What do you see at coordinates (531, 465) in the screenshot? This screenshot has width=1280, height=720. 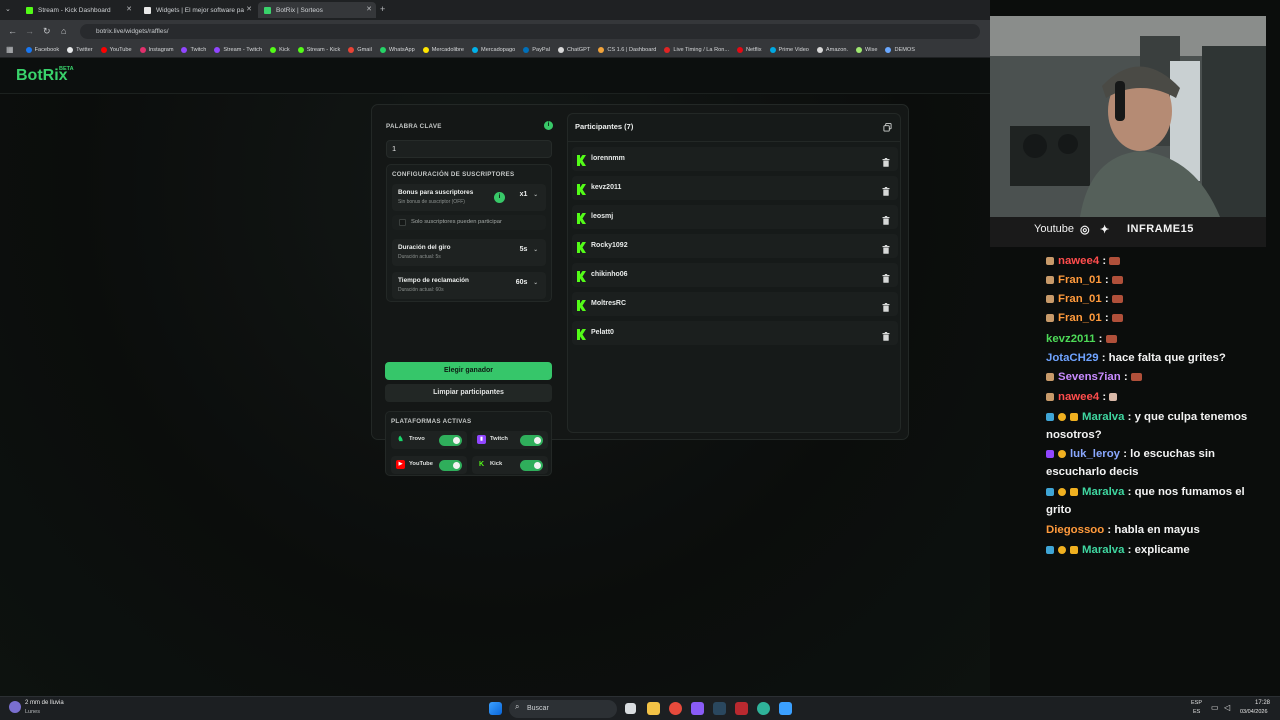 I see `kick-toggle` at bounding box center [531, 465].